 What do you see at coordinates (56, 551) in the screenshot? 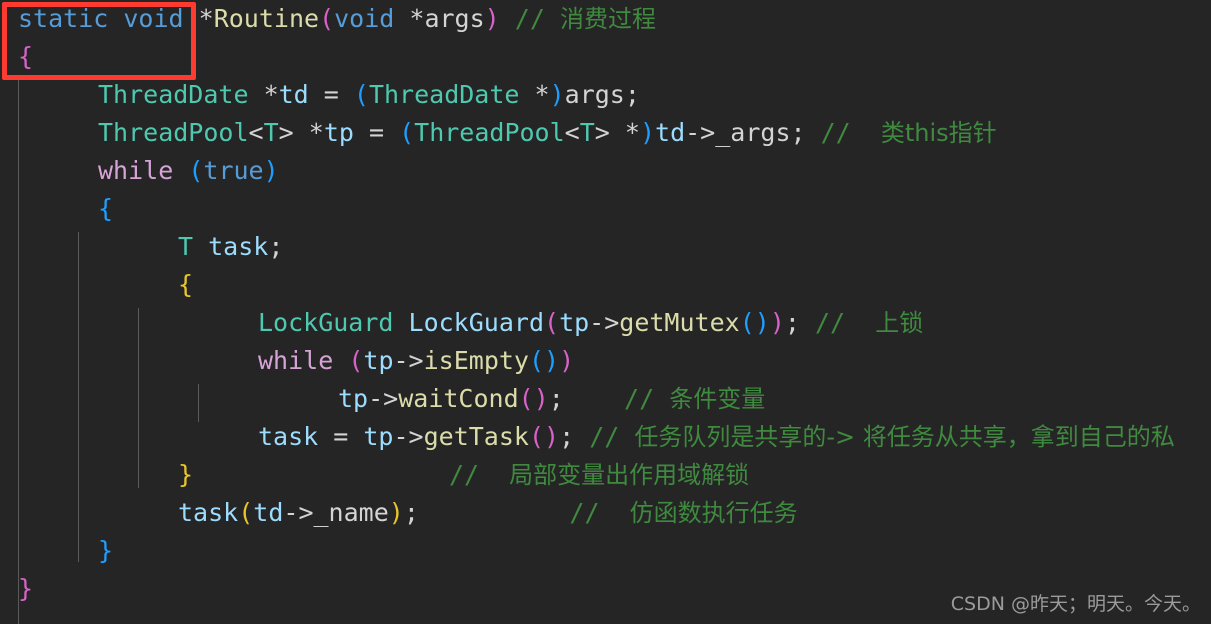
I see `code-line-15: }` at bounding box center [56, 551].